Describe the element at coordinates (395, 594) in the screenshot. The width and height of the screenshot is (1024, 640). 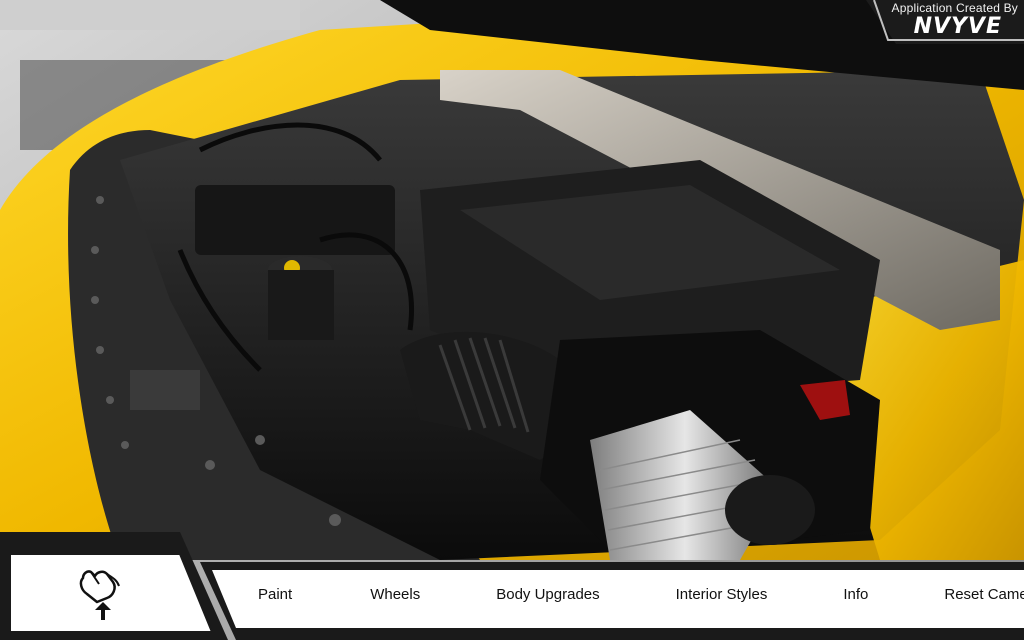
I see `nav-wheels: Wheels` at that location.